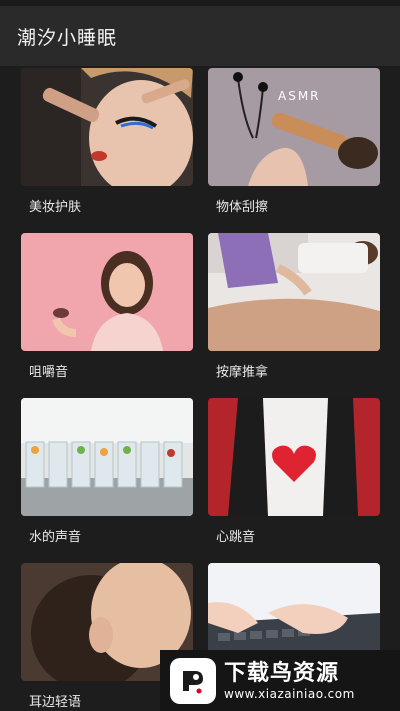  Describe the element at coordinates (200, 36) in the screenshot. I see `app-header: 潮汐小睡眠` at that location.